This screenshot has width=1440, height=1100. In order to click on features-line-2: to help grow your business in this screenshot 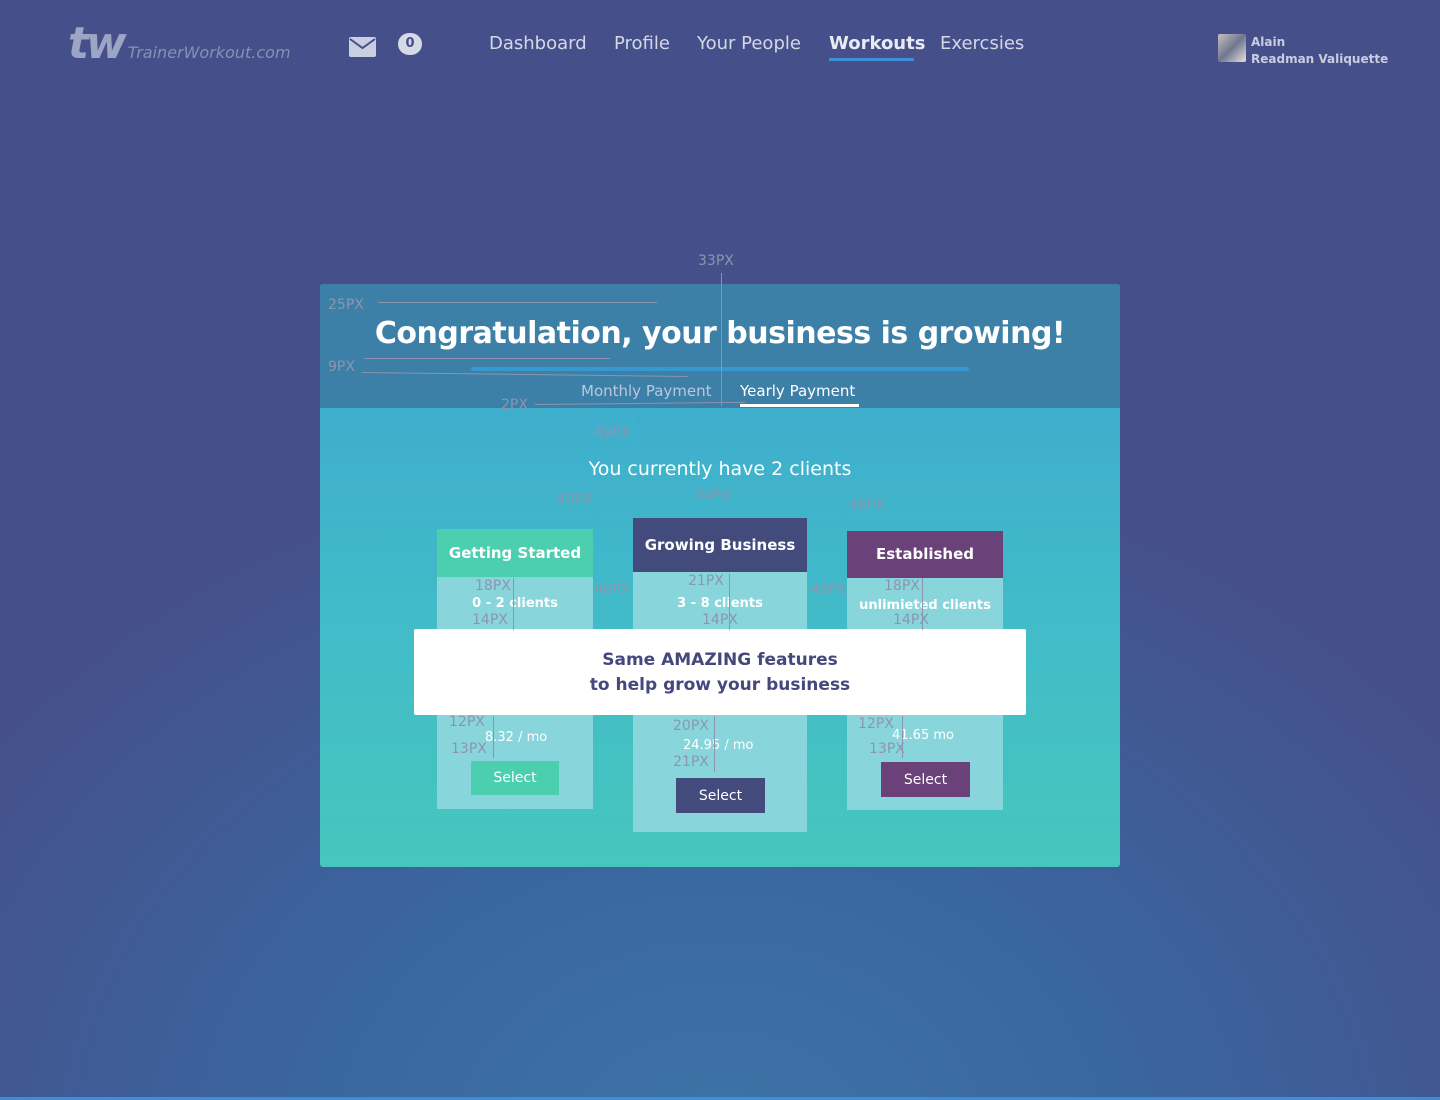, I will do `click(720, 685)`.